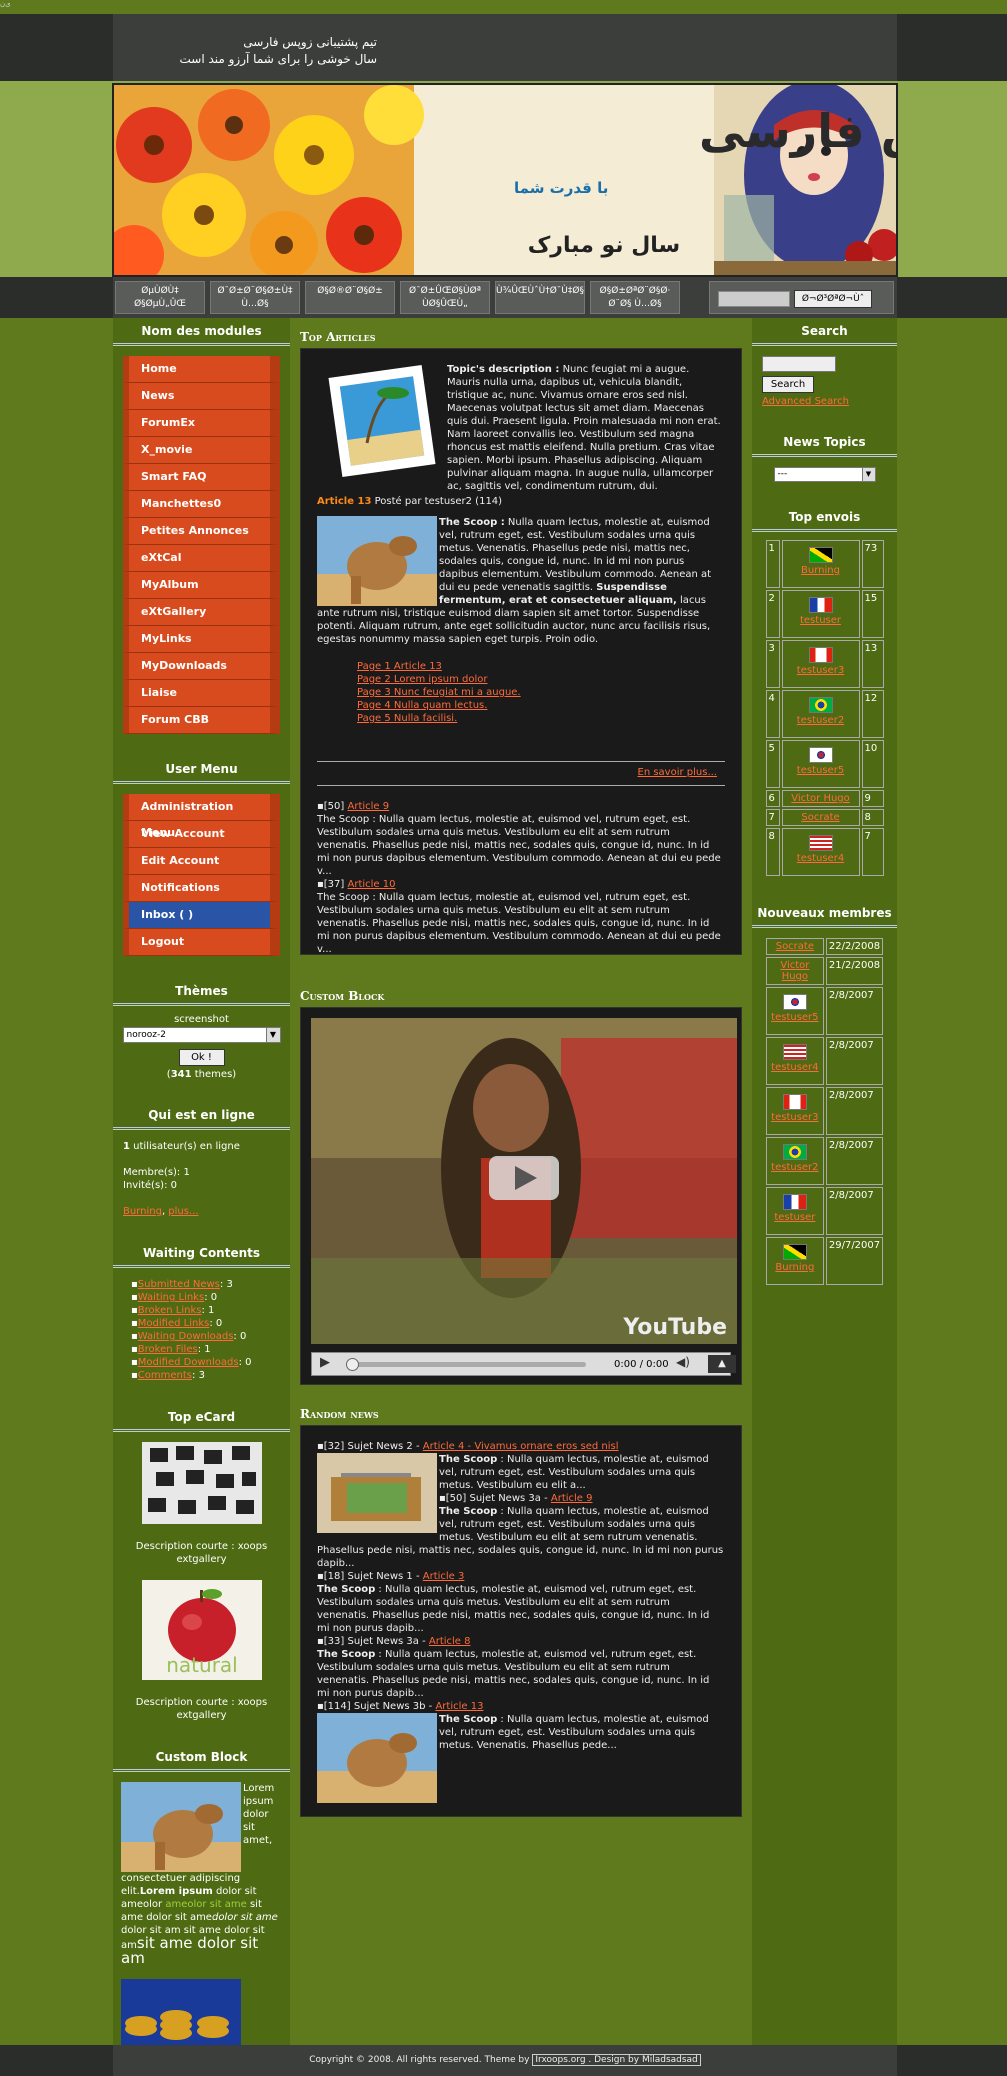  What do you see at coordinates (201, 450) in the screenshot?
I see `module-x-movie: X_movie` at bounding box center [201, 450].